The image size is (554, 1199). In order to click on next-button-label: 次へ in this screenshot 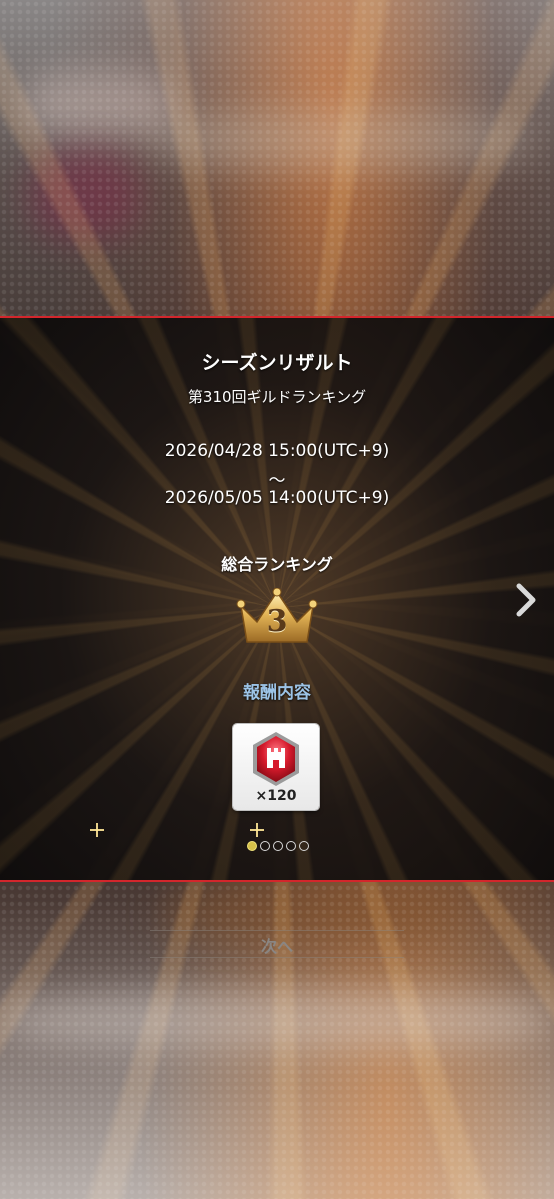, I will do `click(276, 946)`.